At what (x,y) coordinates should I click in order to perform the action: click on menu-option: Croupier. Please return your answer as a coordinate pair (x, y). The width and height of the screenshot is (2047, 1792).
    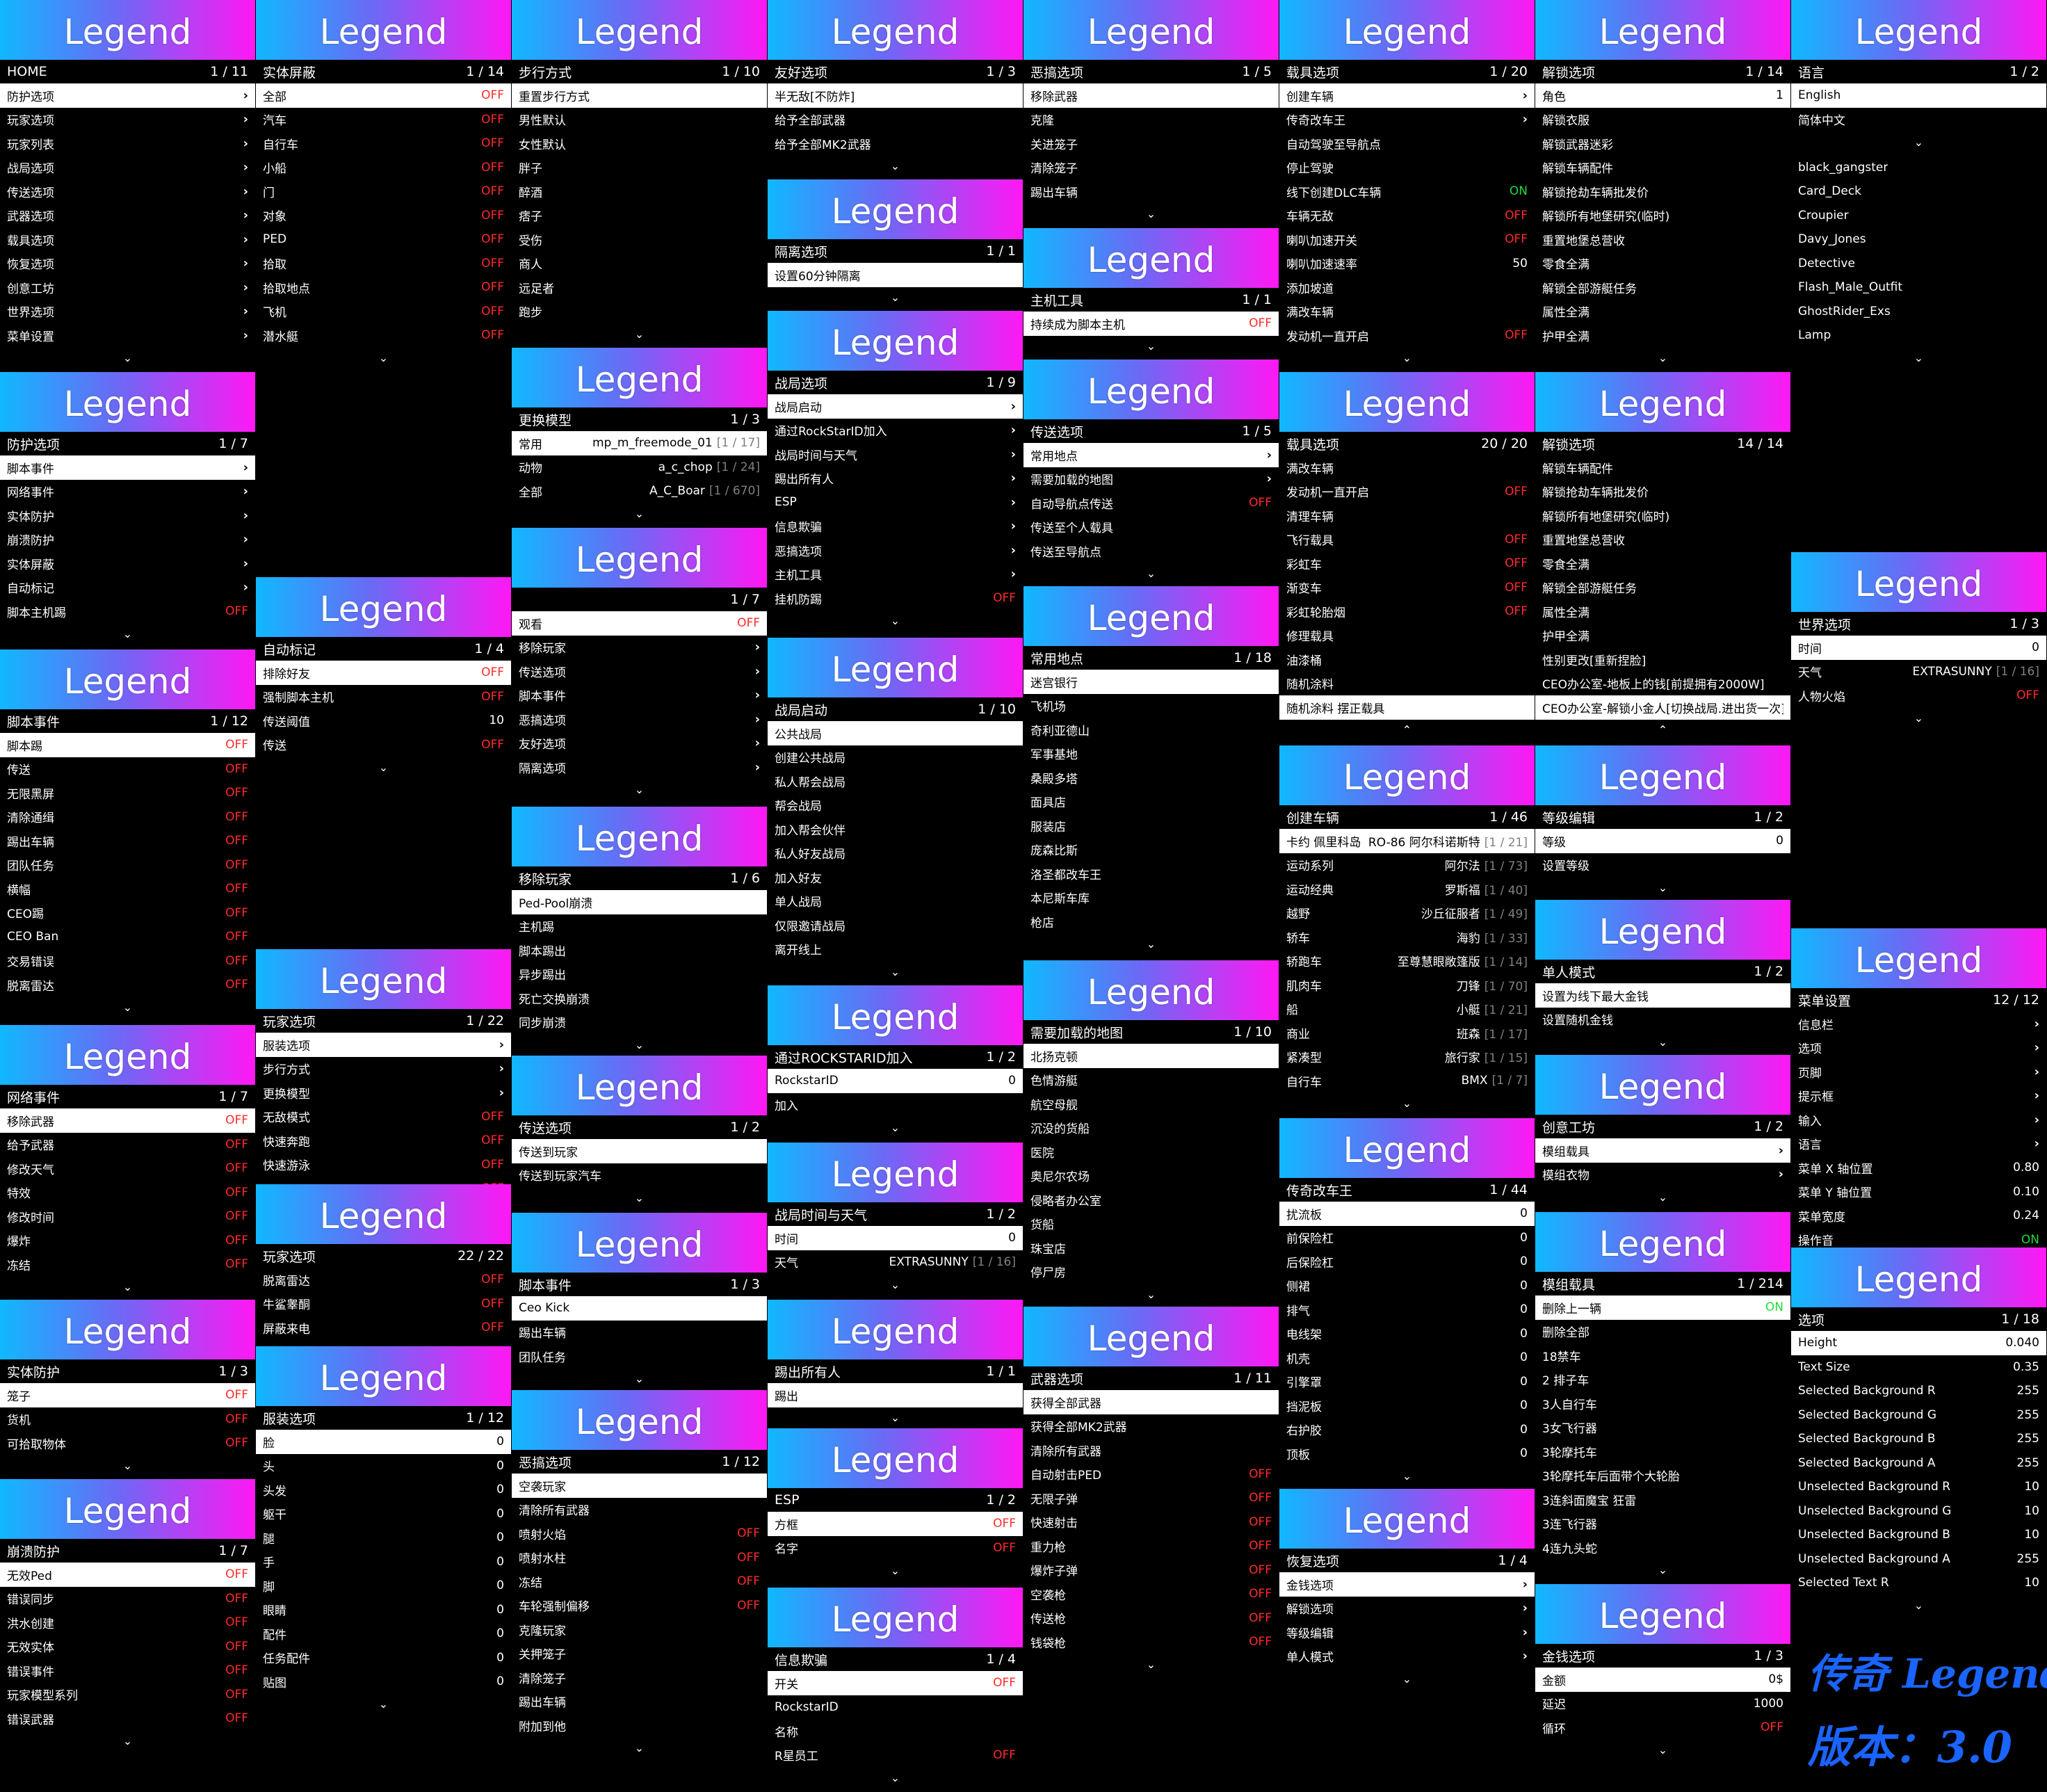
    Looking at the image, I should click on (1918, 216).